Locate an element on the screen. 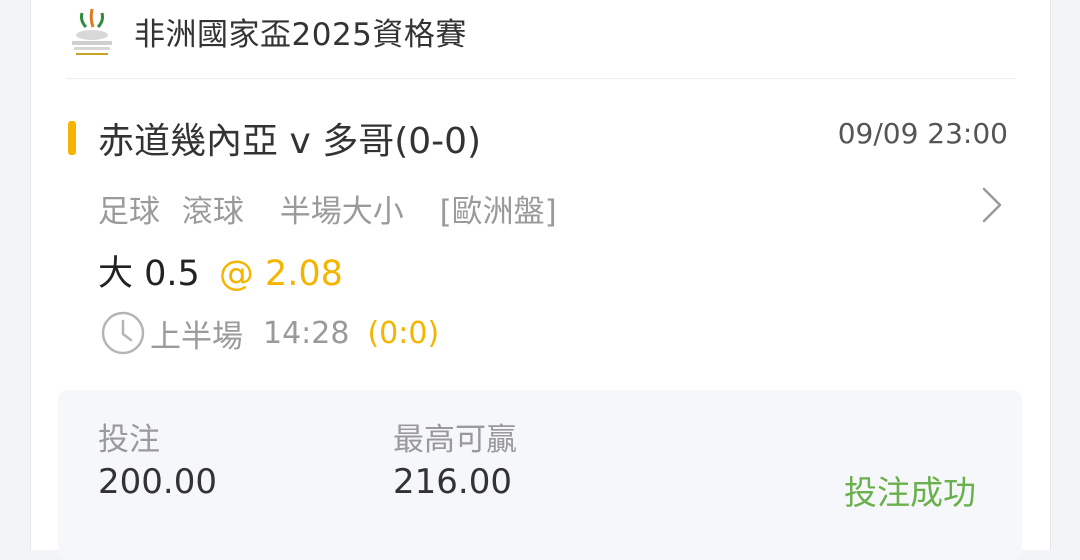 The width and height of the screenshot is (1080, 560). header-divider is located at coordinates (541, 78).